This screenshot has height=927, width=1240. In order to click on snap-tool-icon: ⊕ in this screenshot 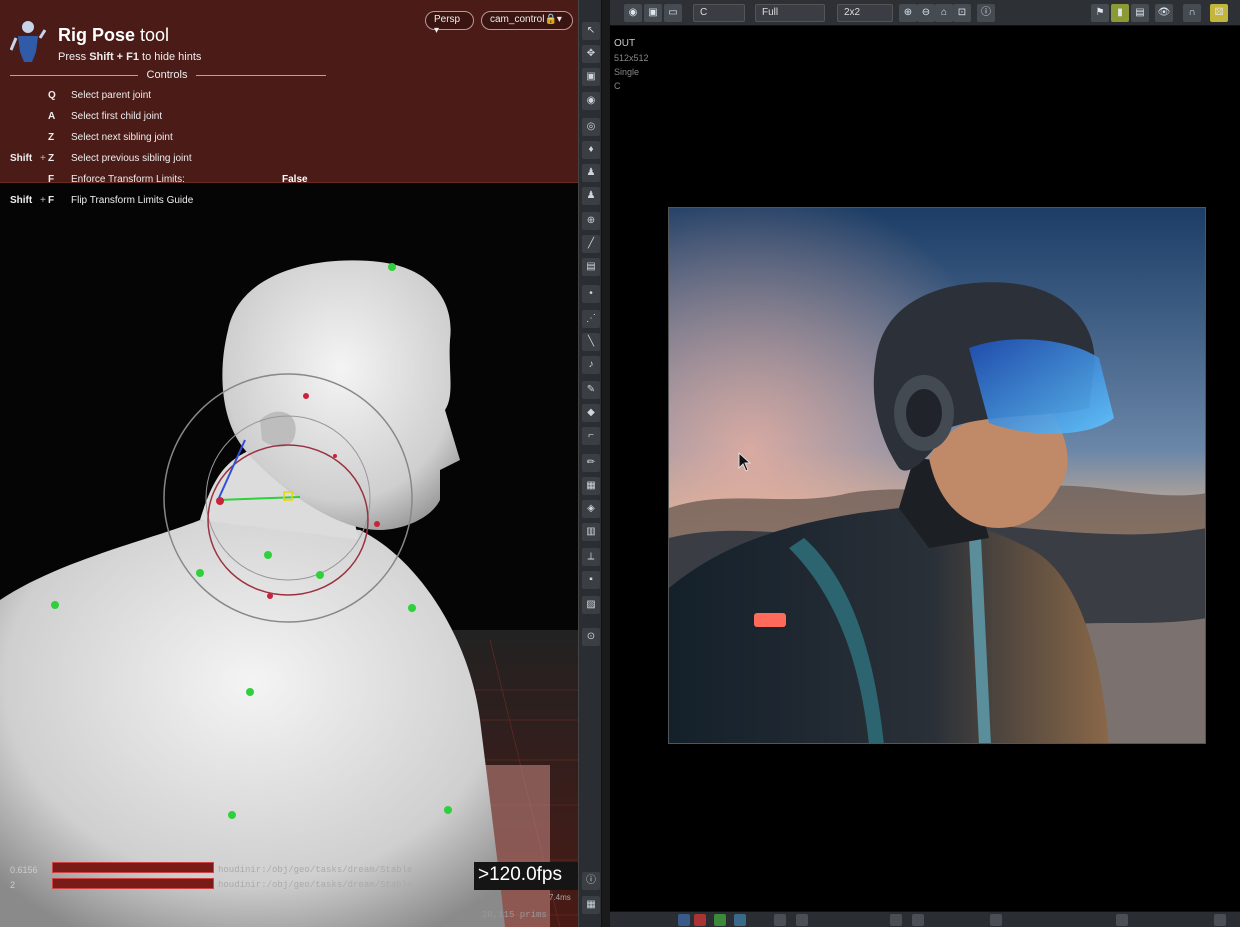, I will do `click(591, 221)`.